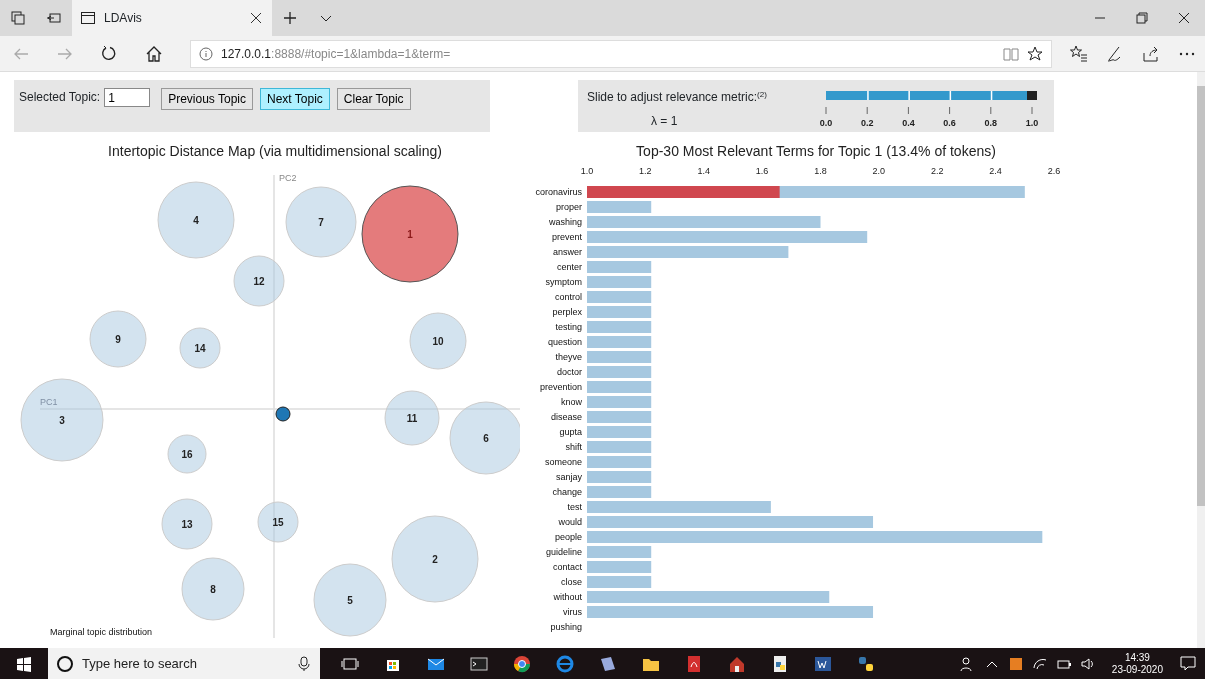 The height and width of the screenshot is (679, 1205). I want to click on new-tab-icon, so click(290, 18).